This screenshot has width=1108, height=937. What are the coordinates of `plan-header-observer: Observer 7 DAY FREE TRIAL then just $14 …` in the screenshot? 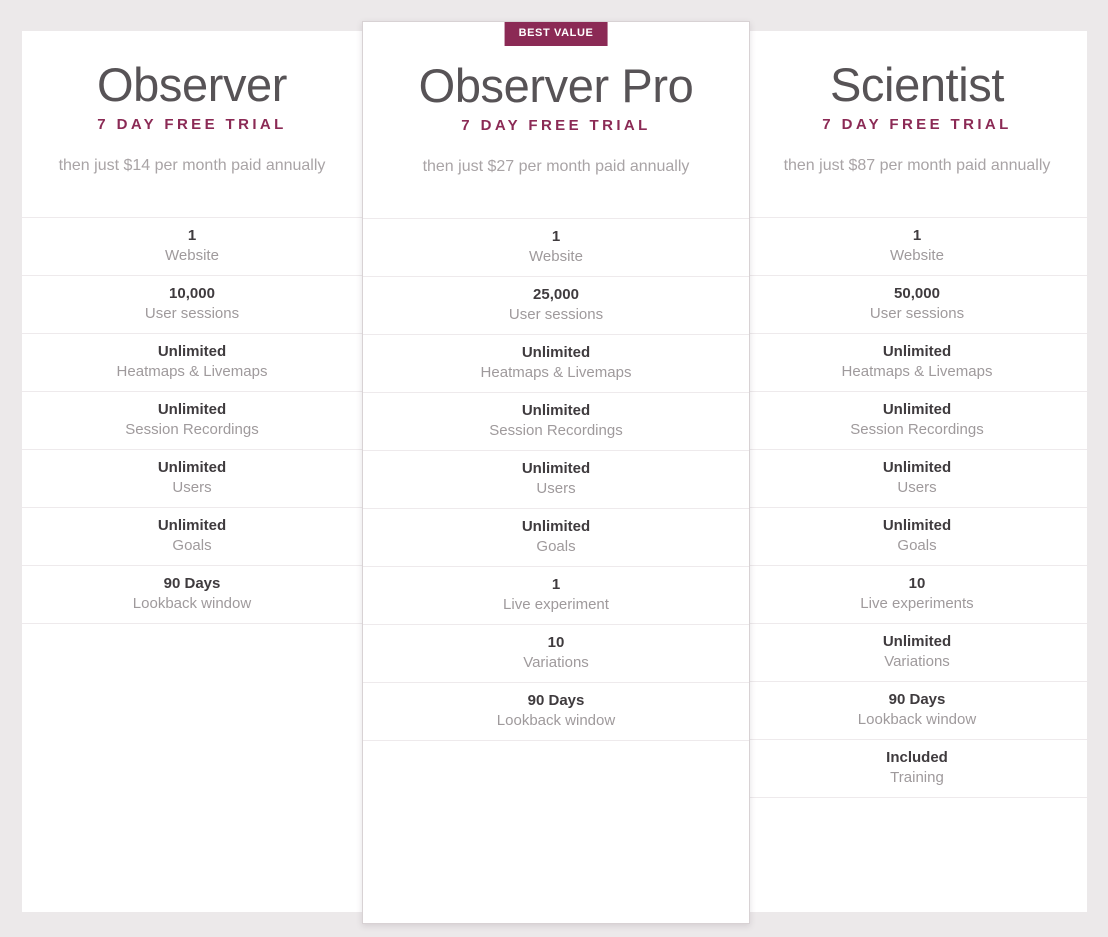 It's located at (192, 124).